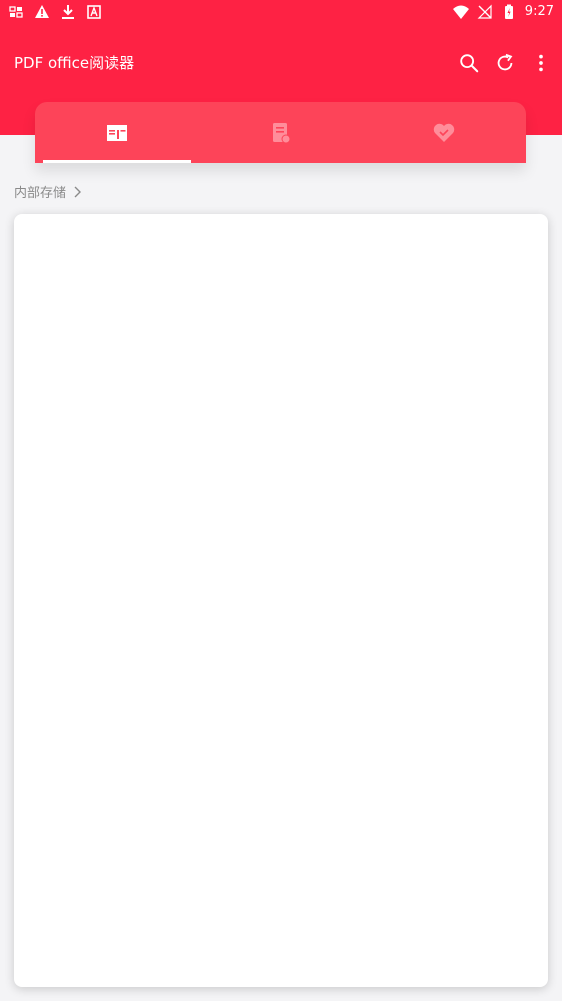  I want to click on tab-documents, so click(281, 132).